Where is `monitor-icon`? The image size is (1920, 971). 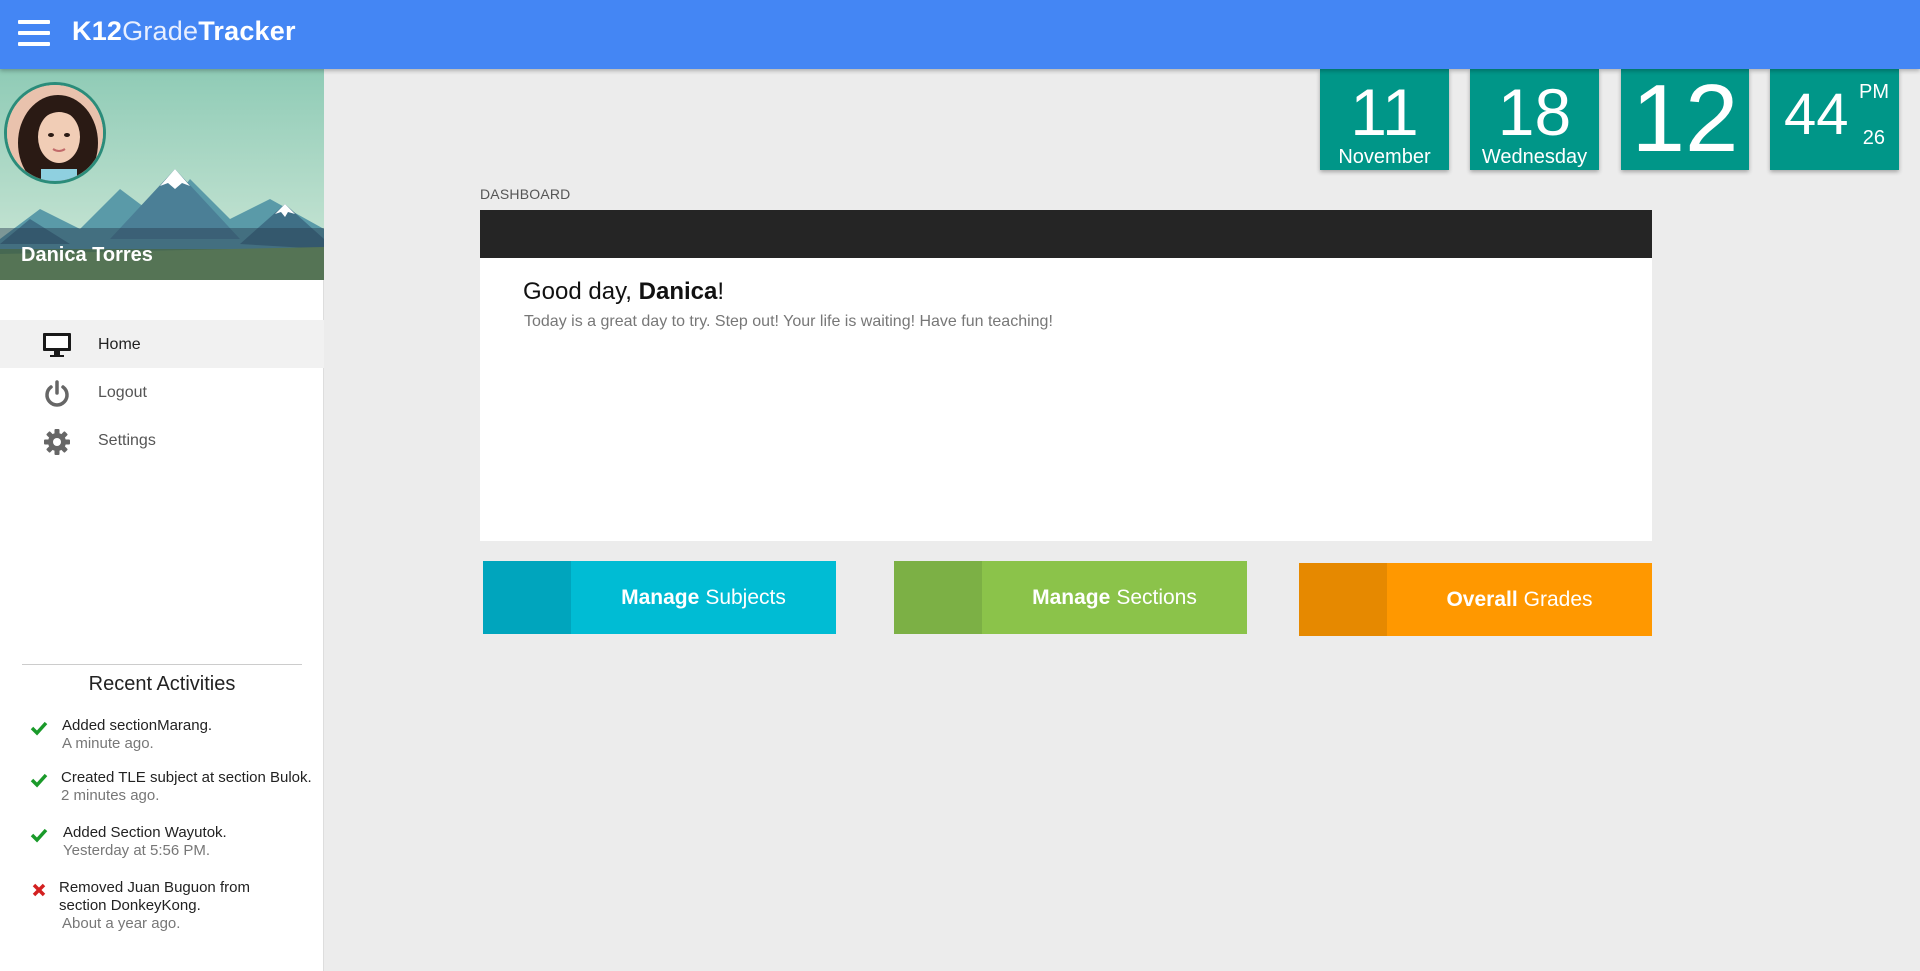
monitor-icon is located at coordinates (57, 345).